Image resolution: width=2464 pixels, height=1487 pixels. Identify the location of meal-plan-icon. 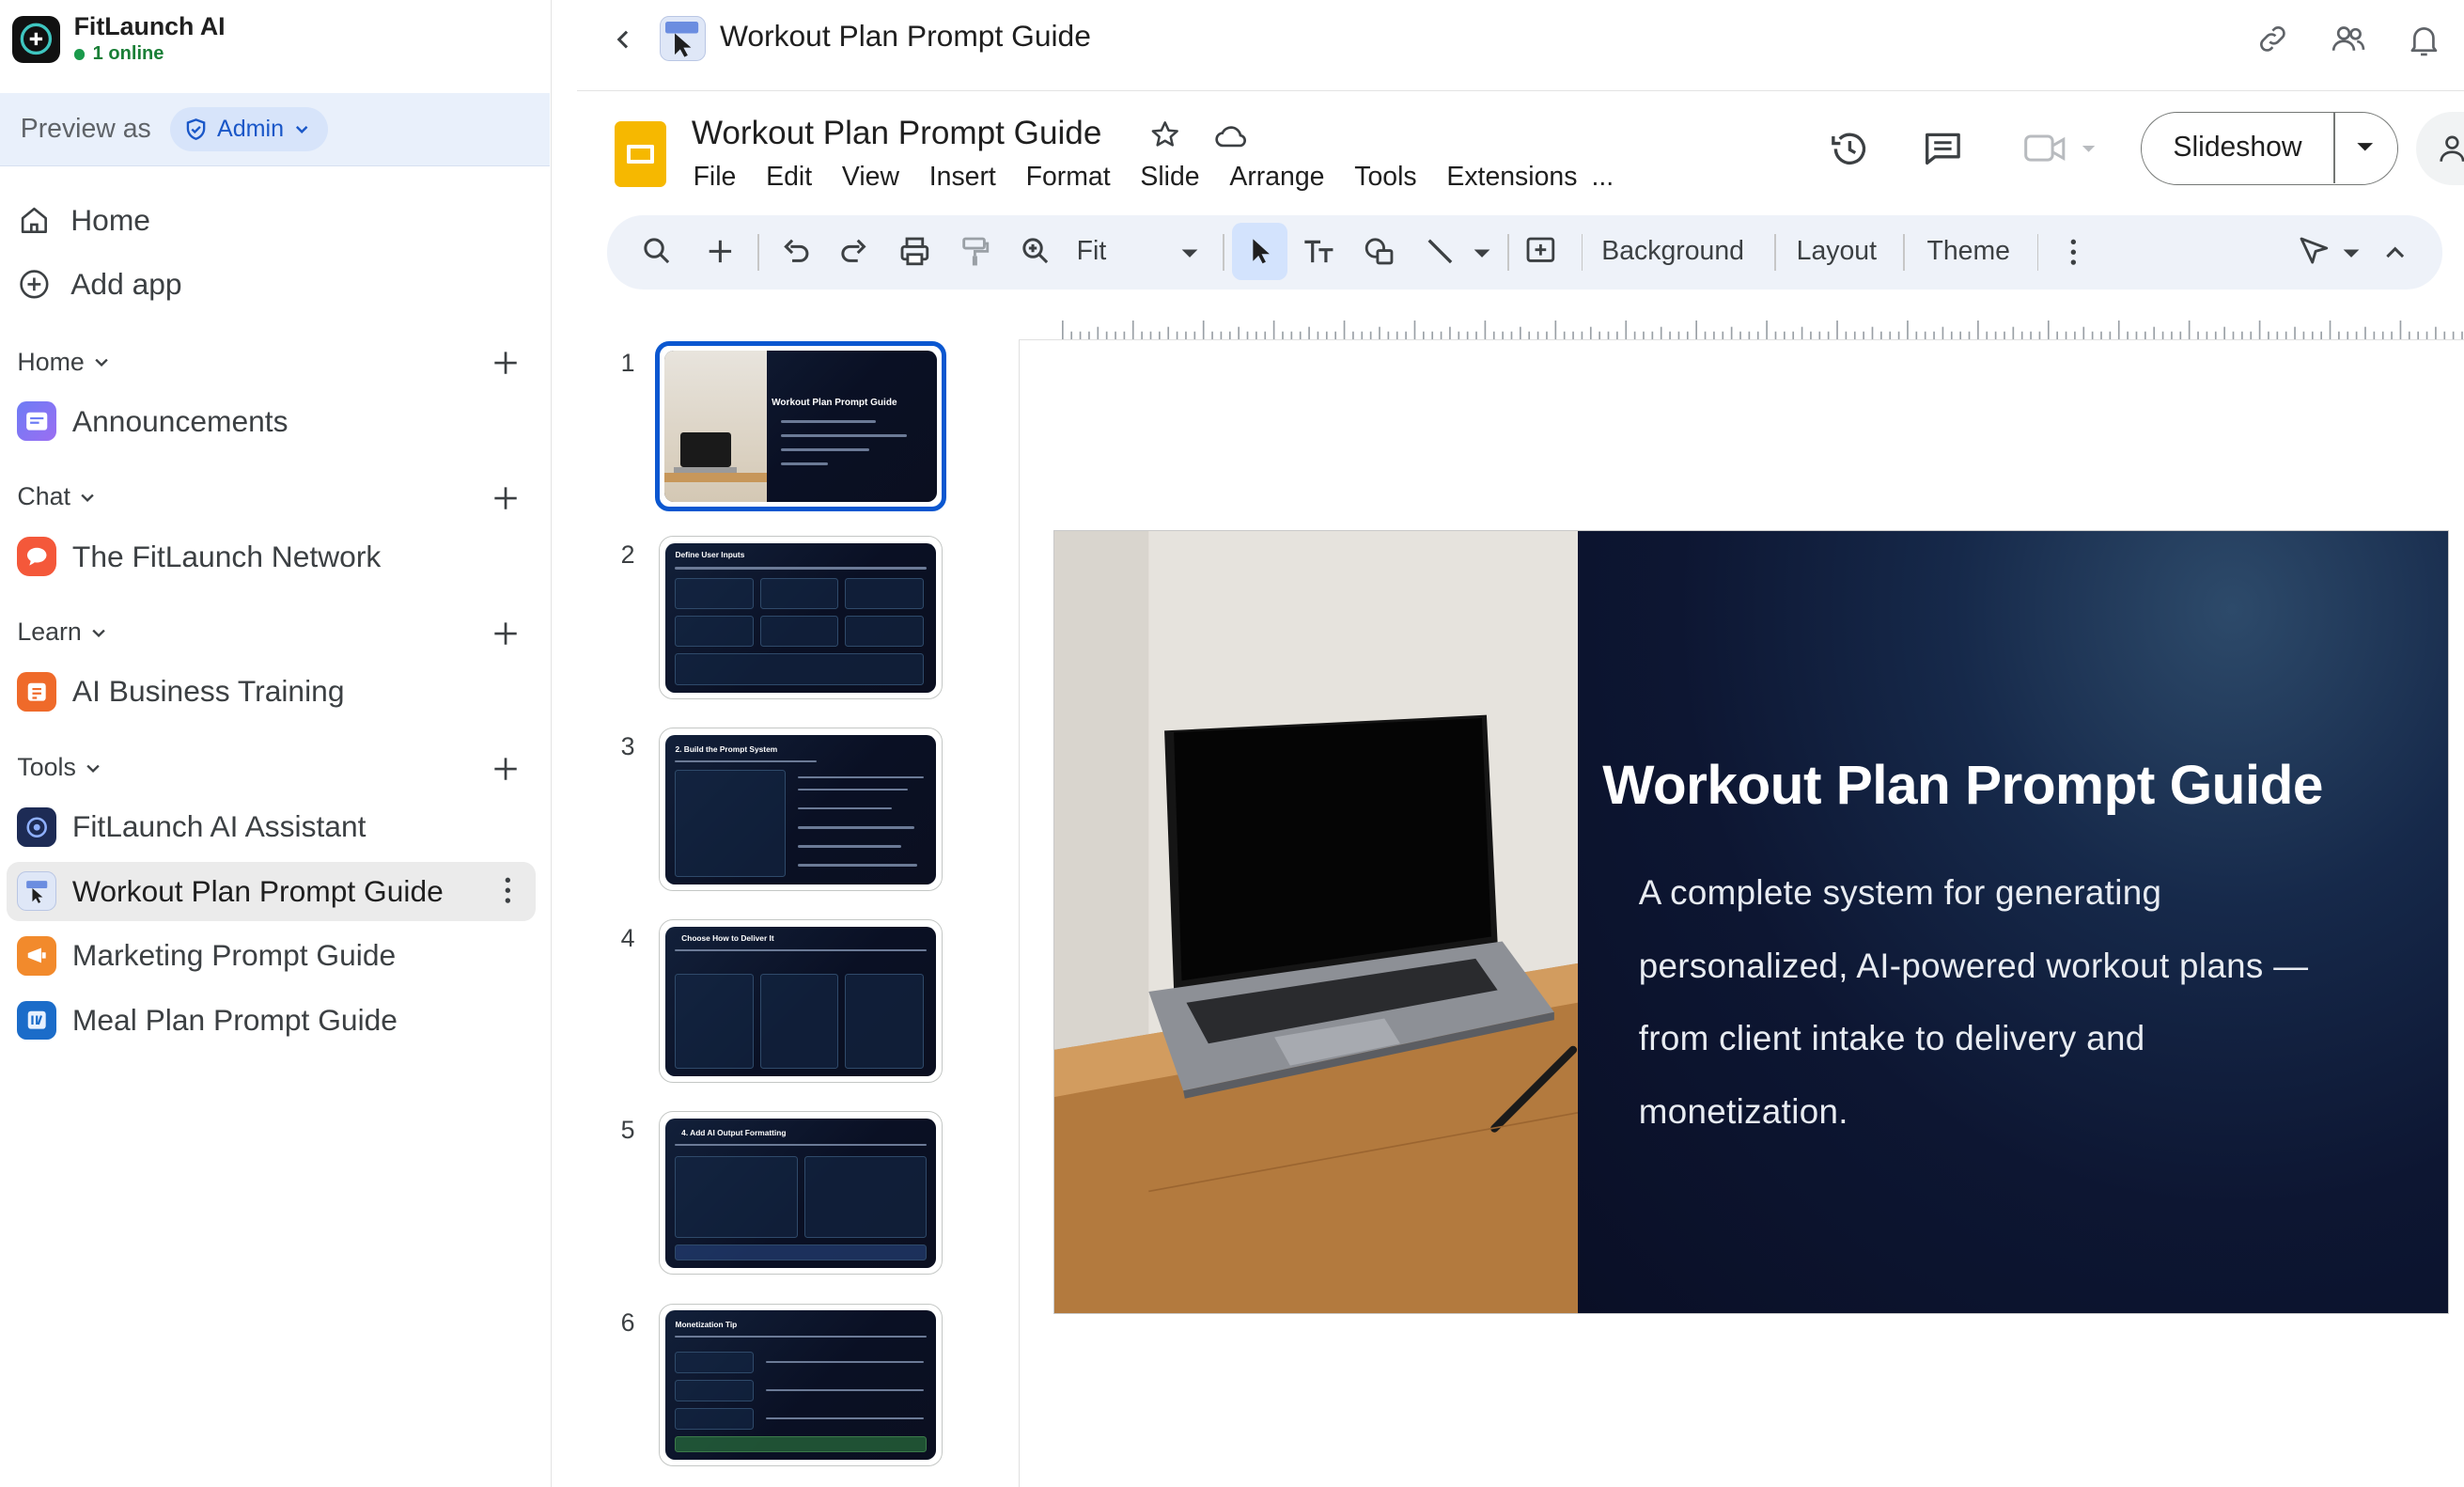
(37, 1020).